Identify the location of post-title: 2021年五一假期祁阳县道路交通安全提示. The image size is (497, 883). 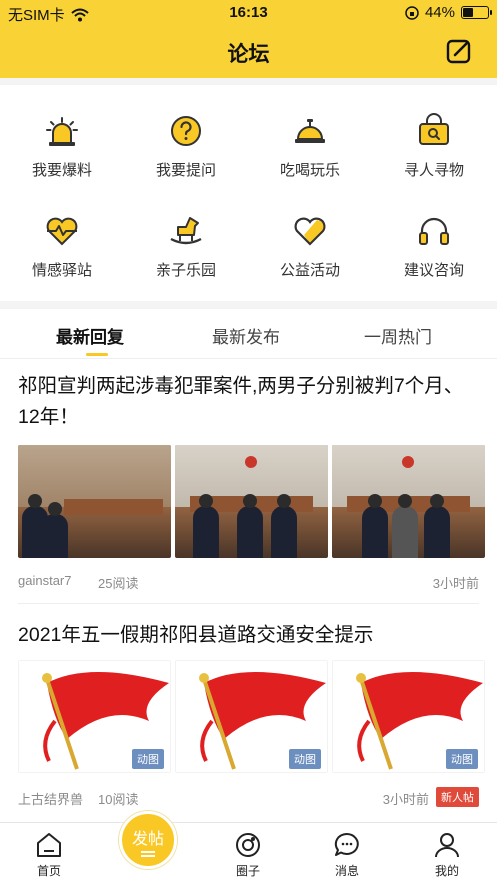
(248, 635).